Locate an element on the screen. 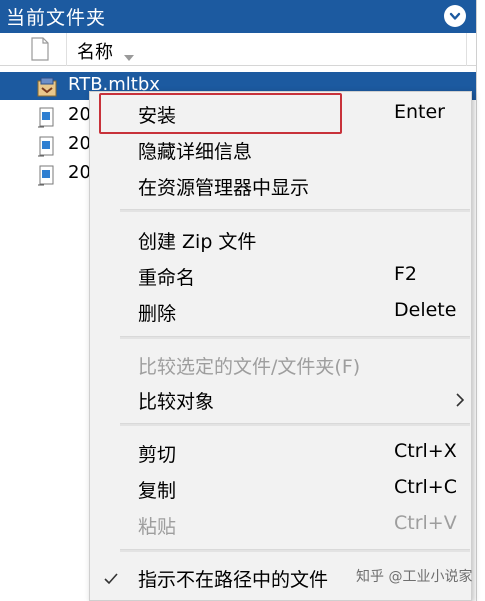 This screenshot has width=485, height=601. menu-item-label: 粘贴 is located at coordinates (157, 527).